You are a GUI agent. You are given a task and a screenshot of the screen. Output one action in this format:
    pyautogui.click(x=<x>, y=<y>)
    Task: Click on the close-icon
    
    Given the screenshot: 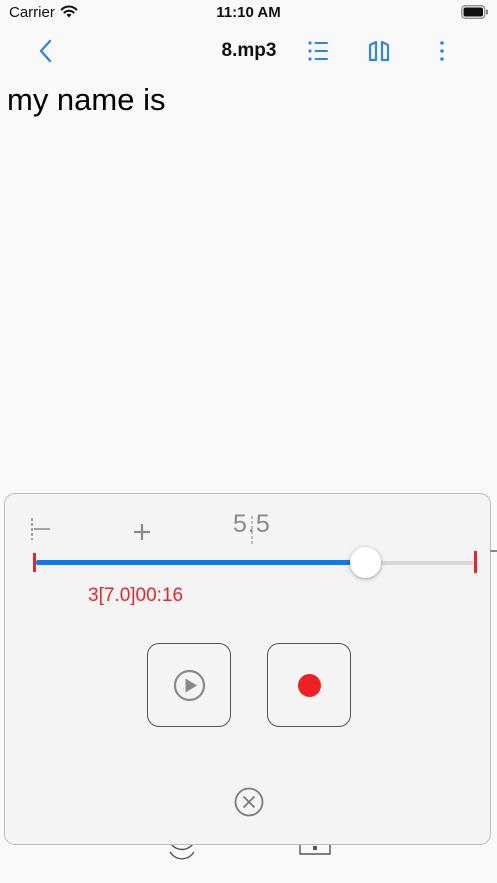 What is the action you would take?
    pyautogui.click(x=249, y=802)
    